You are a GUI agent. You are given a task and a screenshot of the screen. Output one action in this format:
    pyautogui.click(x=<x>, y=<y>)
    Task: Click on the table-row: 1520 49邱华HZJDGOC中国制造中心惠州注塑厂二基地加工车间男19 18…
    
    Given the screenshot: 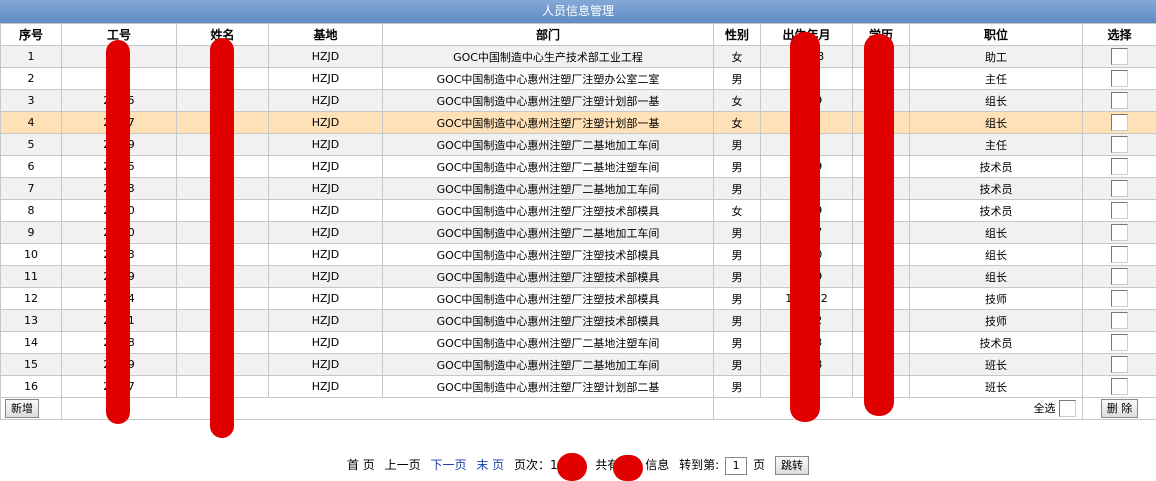 What is the action you would take?
    pyautogui.click(x=578, y=364)
    